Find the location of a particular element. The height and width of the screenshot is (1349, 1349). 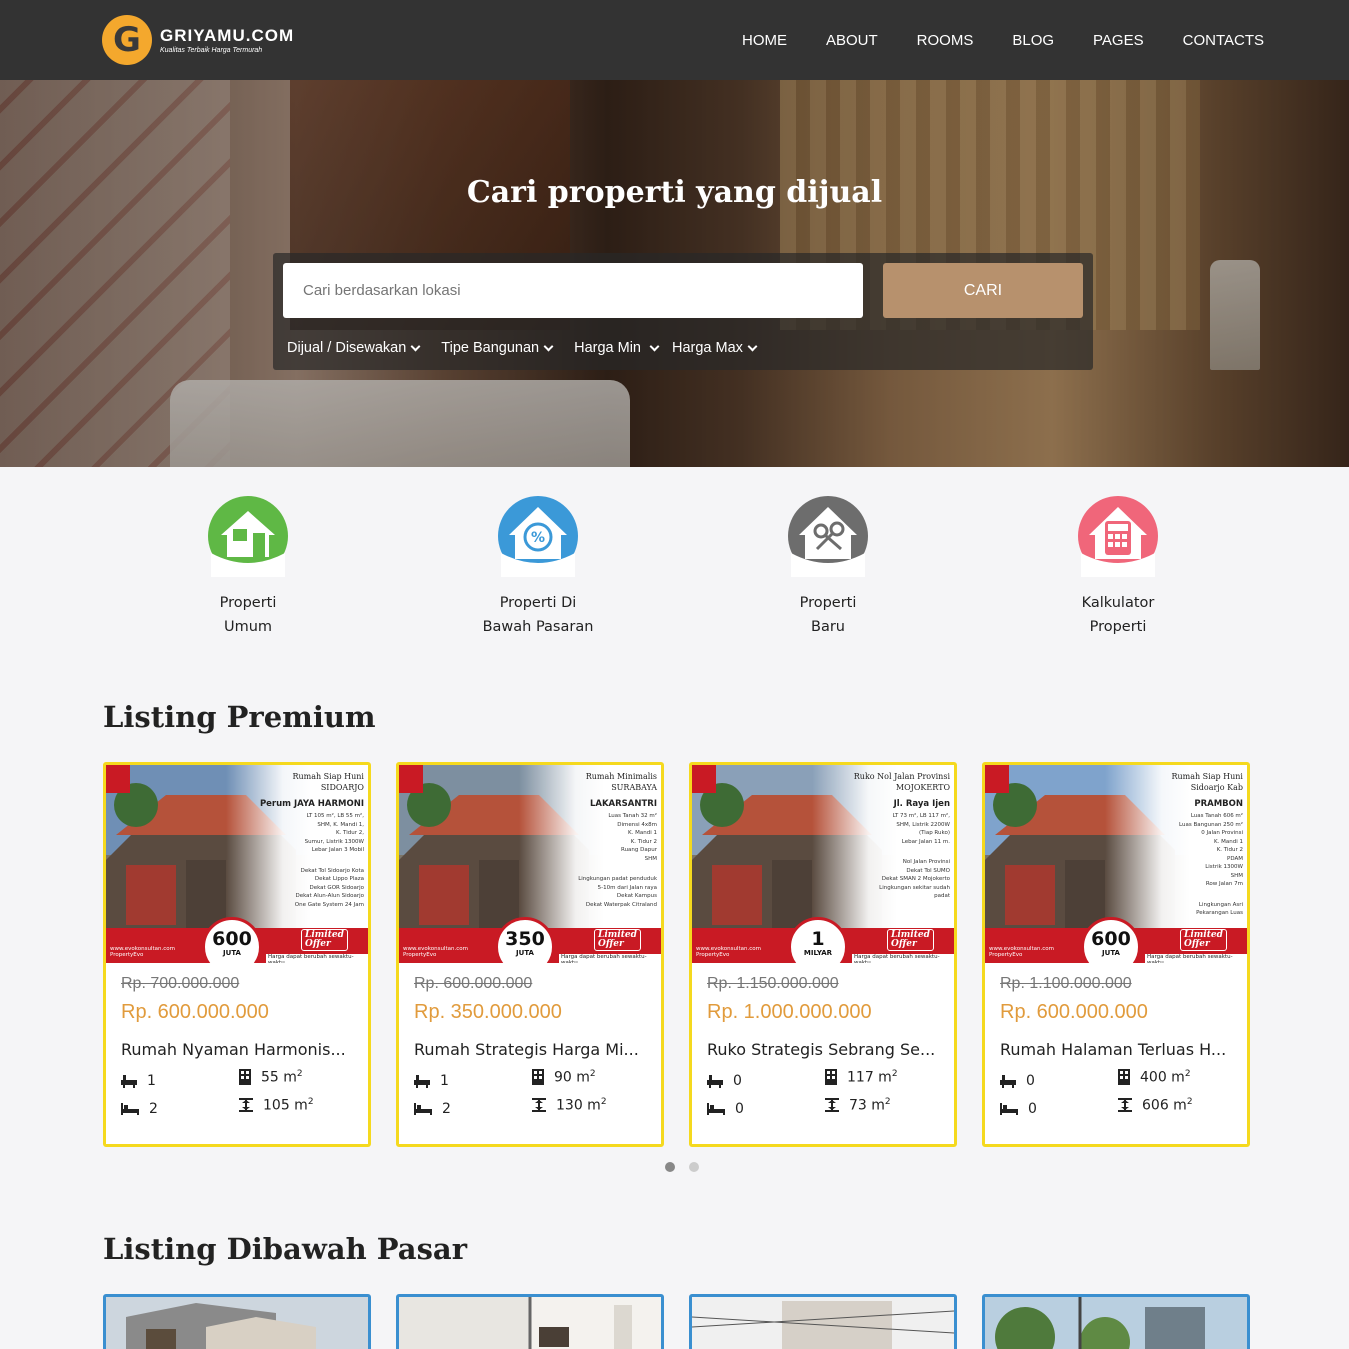

promo-city: SIDOARJO is located at coordinates (342, 787).